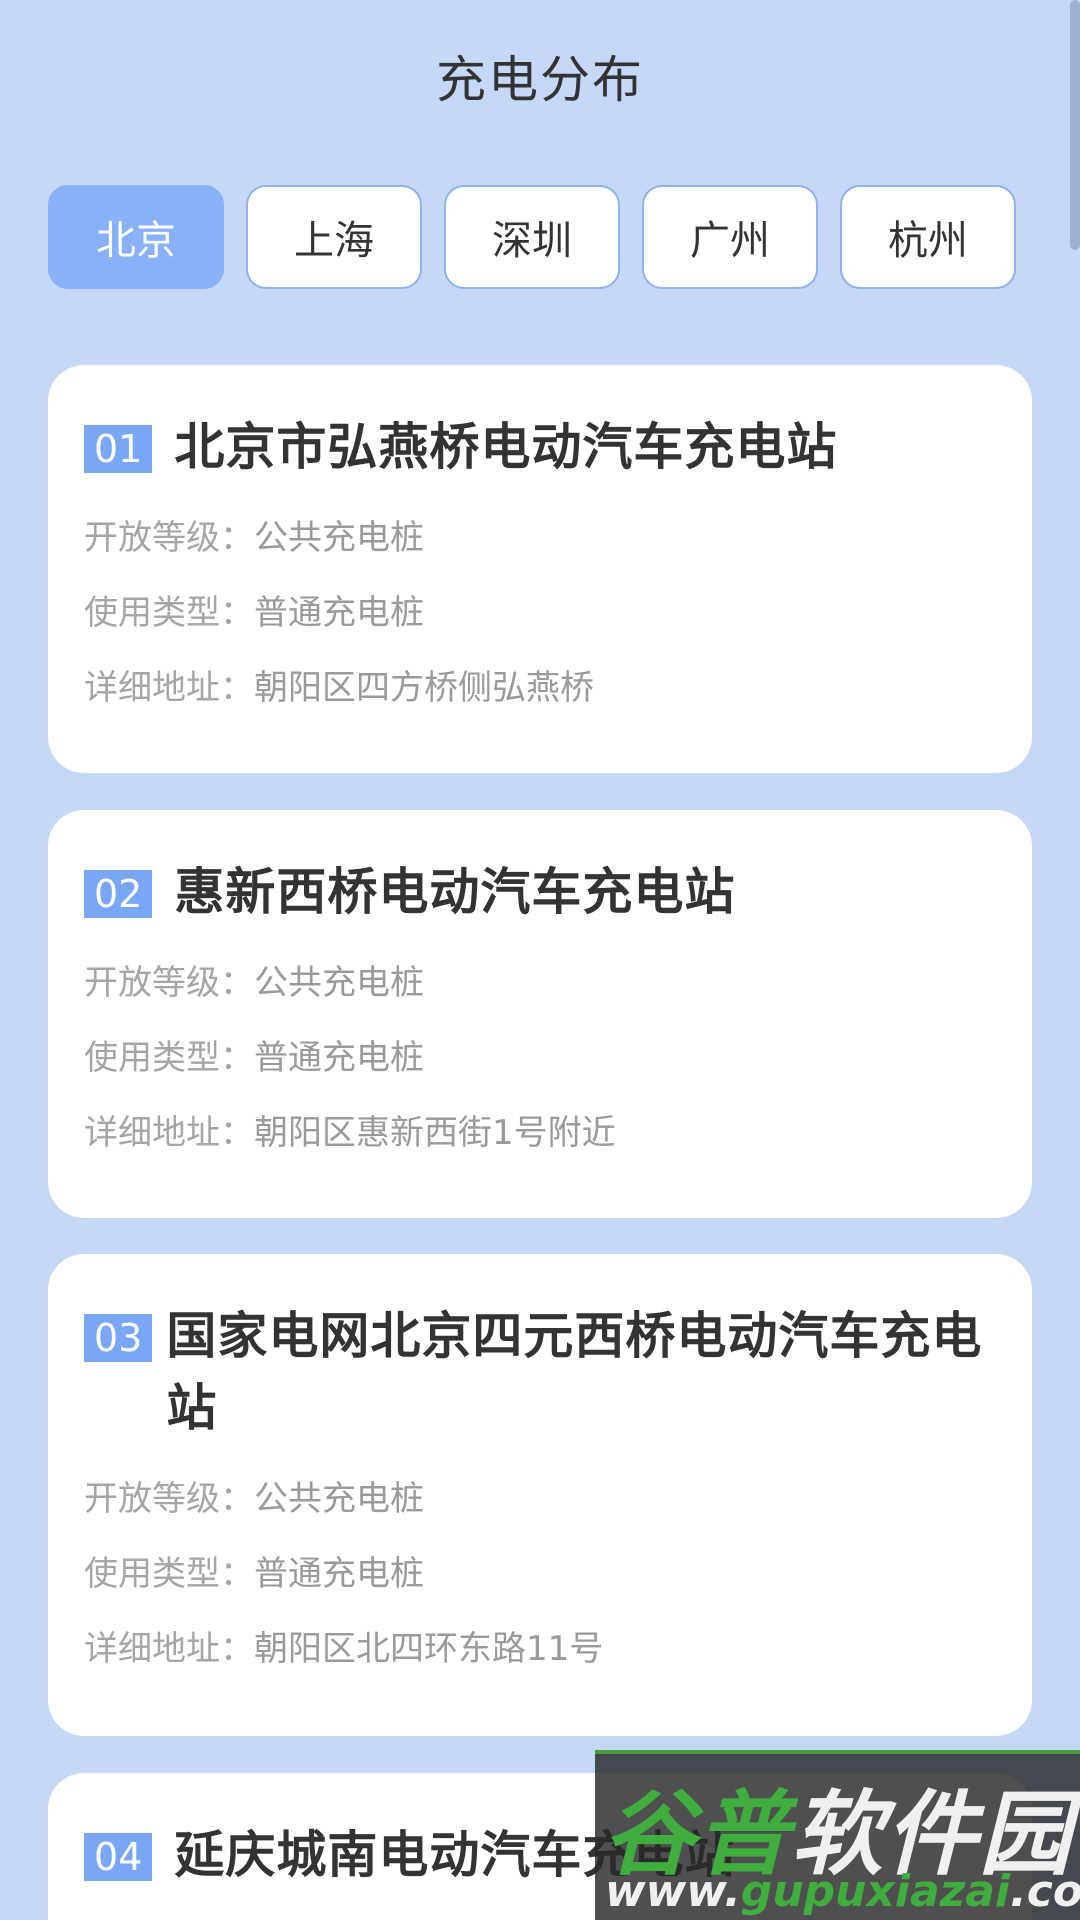 The image size is (1080, 1920). What do you see at coordinates (730, 237) in the screenshot?
I see `tab-guangzhou: 广州` at bounding box center [730, 237].